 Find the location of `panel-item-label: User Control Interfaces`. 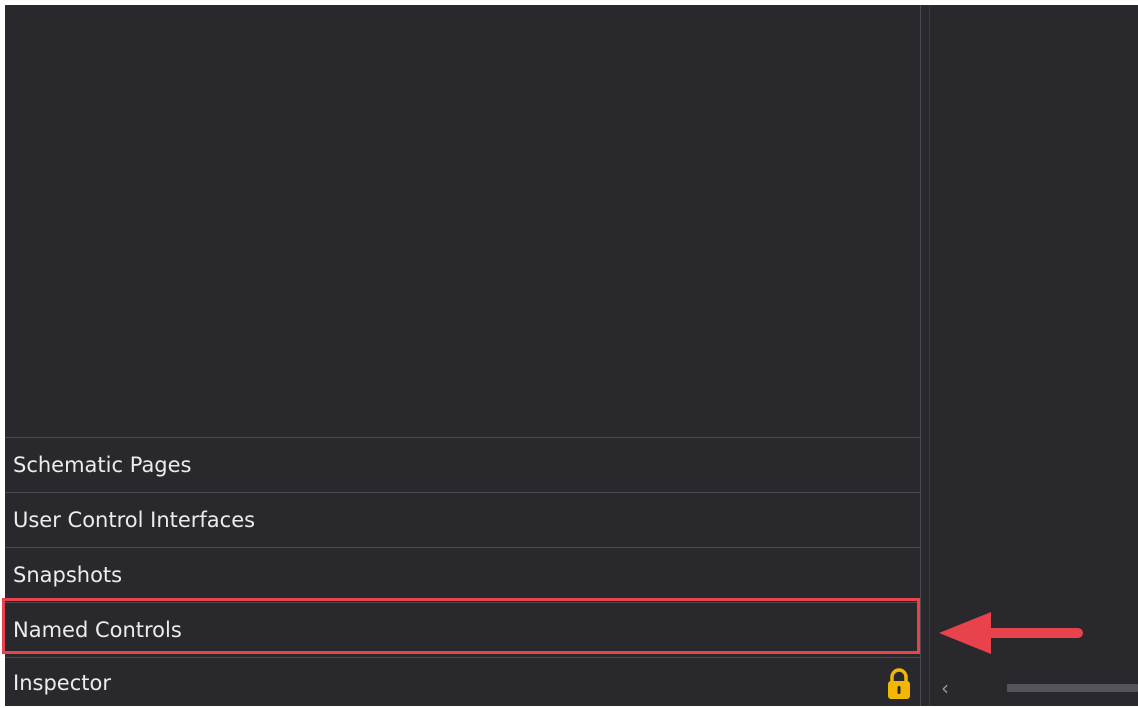

panel-item-label: User Control Interfaces is located at coordinates (134, 520).